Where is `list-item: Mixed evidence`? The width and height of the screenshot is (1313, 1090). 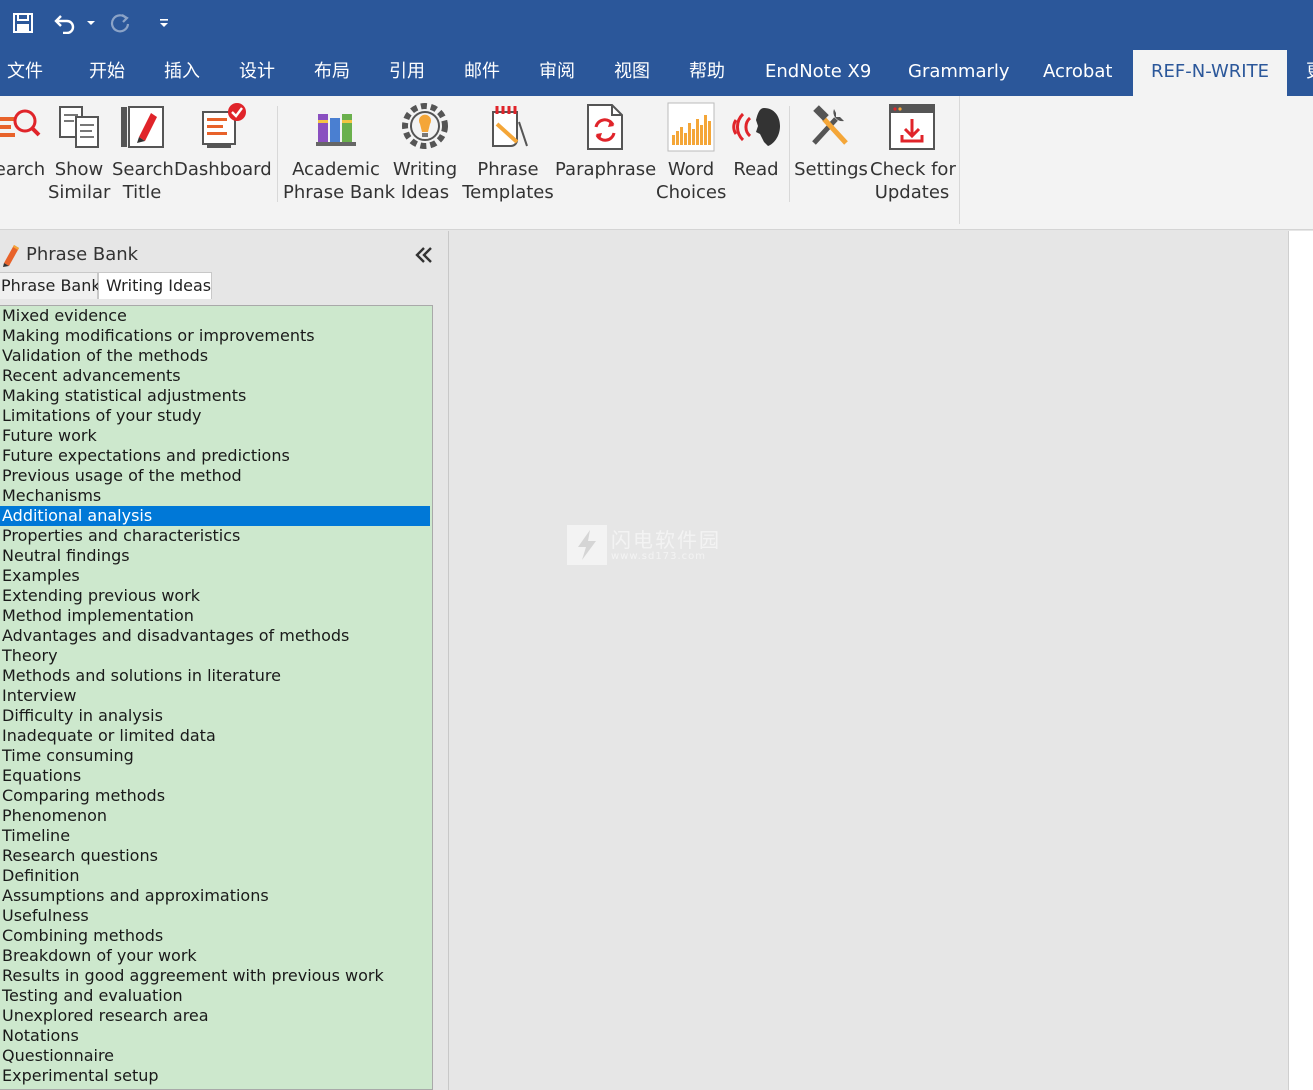
list-item: Mixed evidence is located at coordinates (215, 316).